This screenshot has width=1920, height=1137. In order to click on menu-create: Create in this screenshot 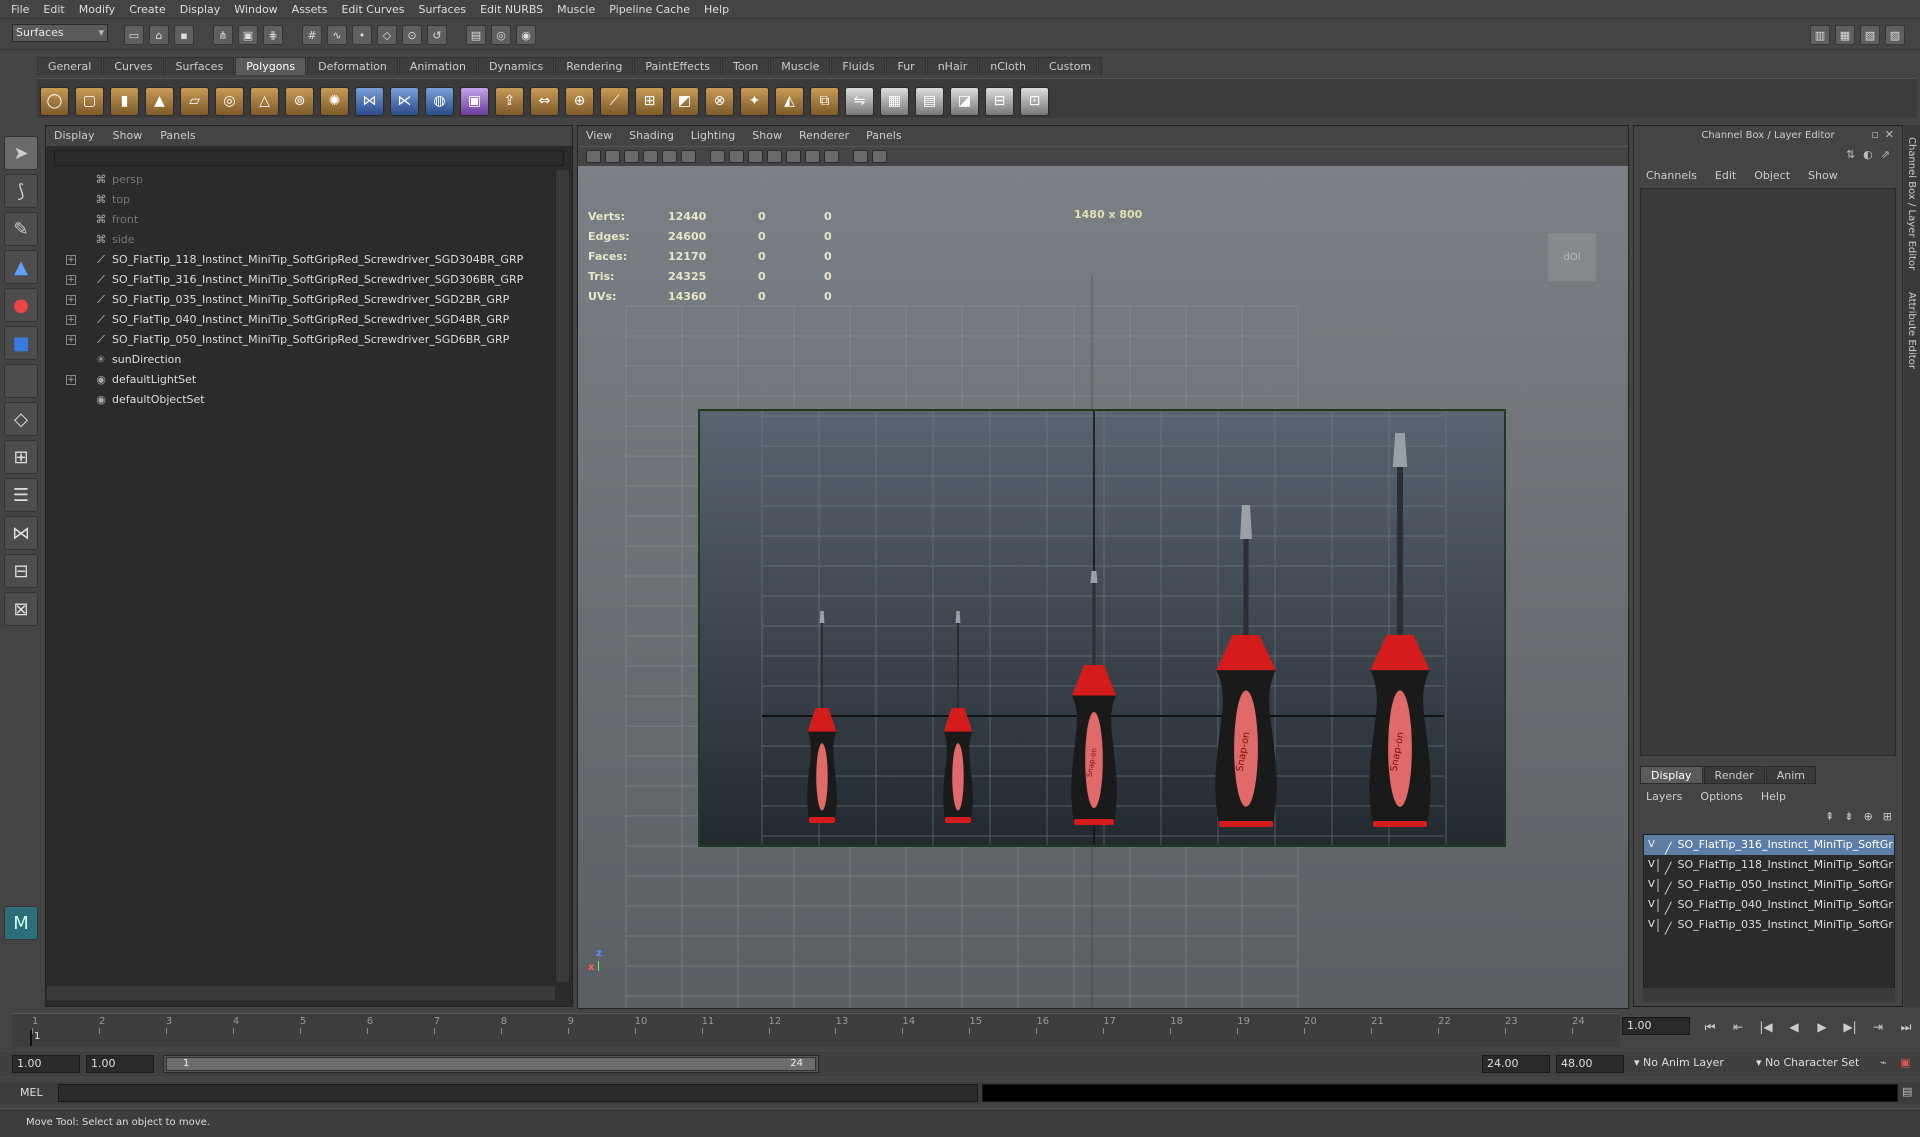, I will do `click(147, 9)`.